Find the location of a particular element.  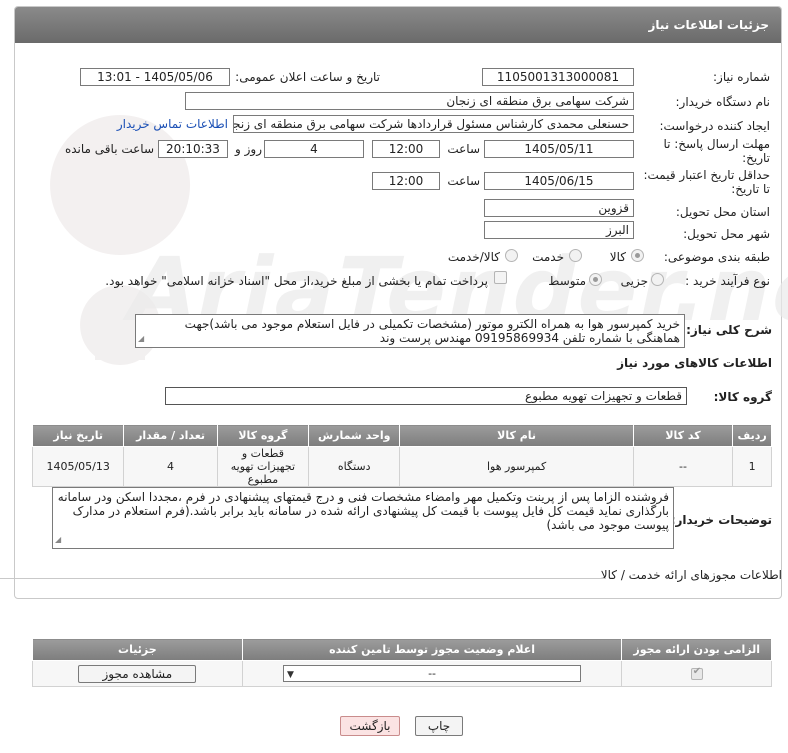

announce-datetime-field: 1405/05/06 - 13:01 is located at coordinates (155, 77).